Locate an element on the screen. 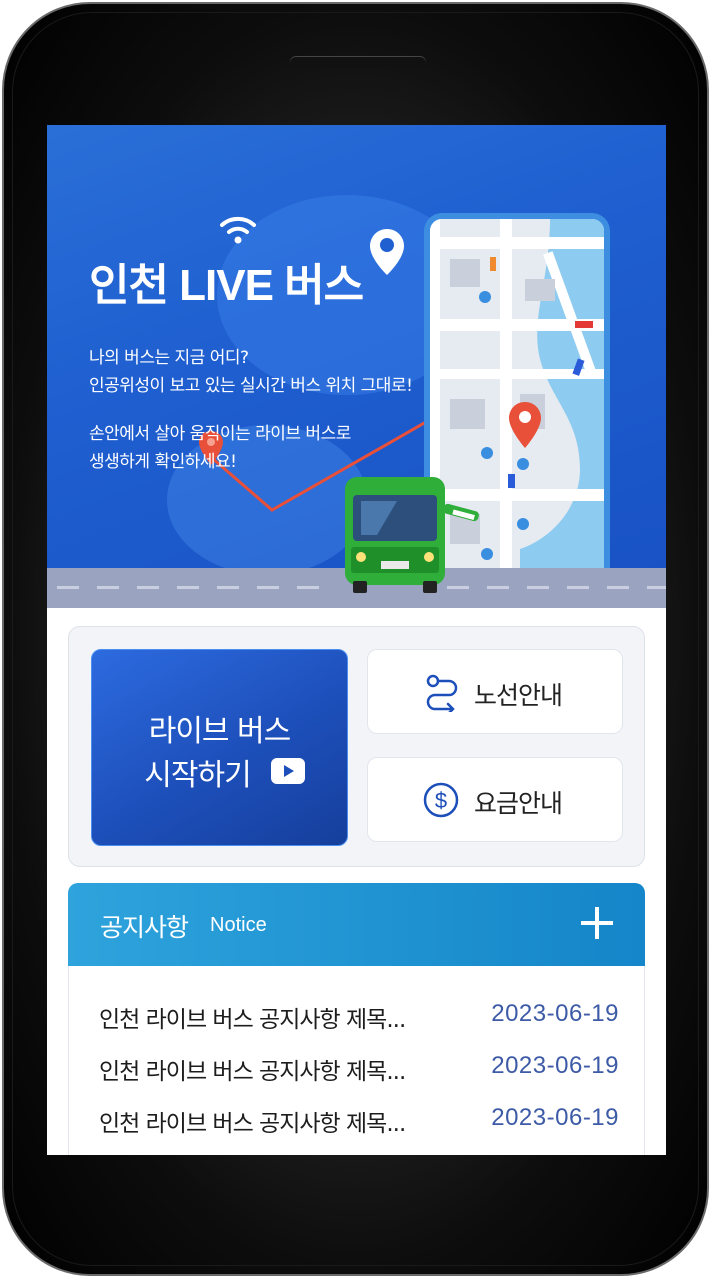 The width and height of the screenshot is (713, 1280). live-button-label: 라이브 버스 is located at coordinates (220, 731).